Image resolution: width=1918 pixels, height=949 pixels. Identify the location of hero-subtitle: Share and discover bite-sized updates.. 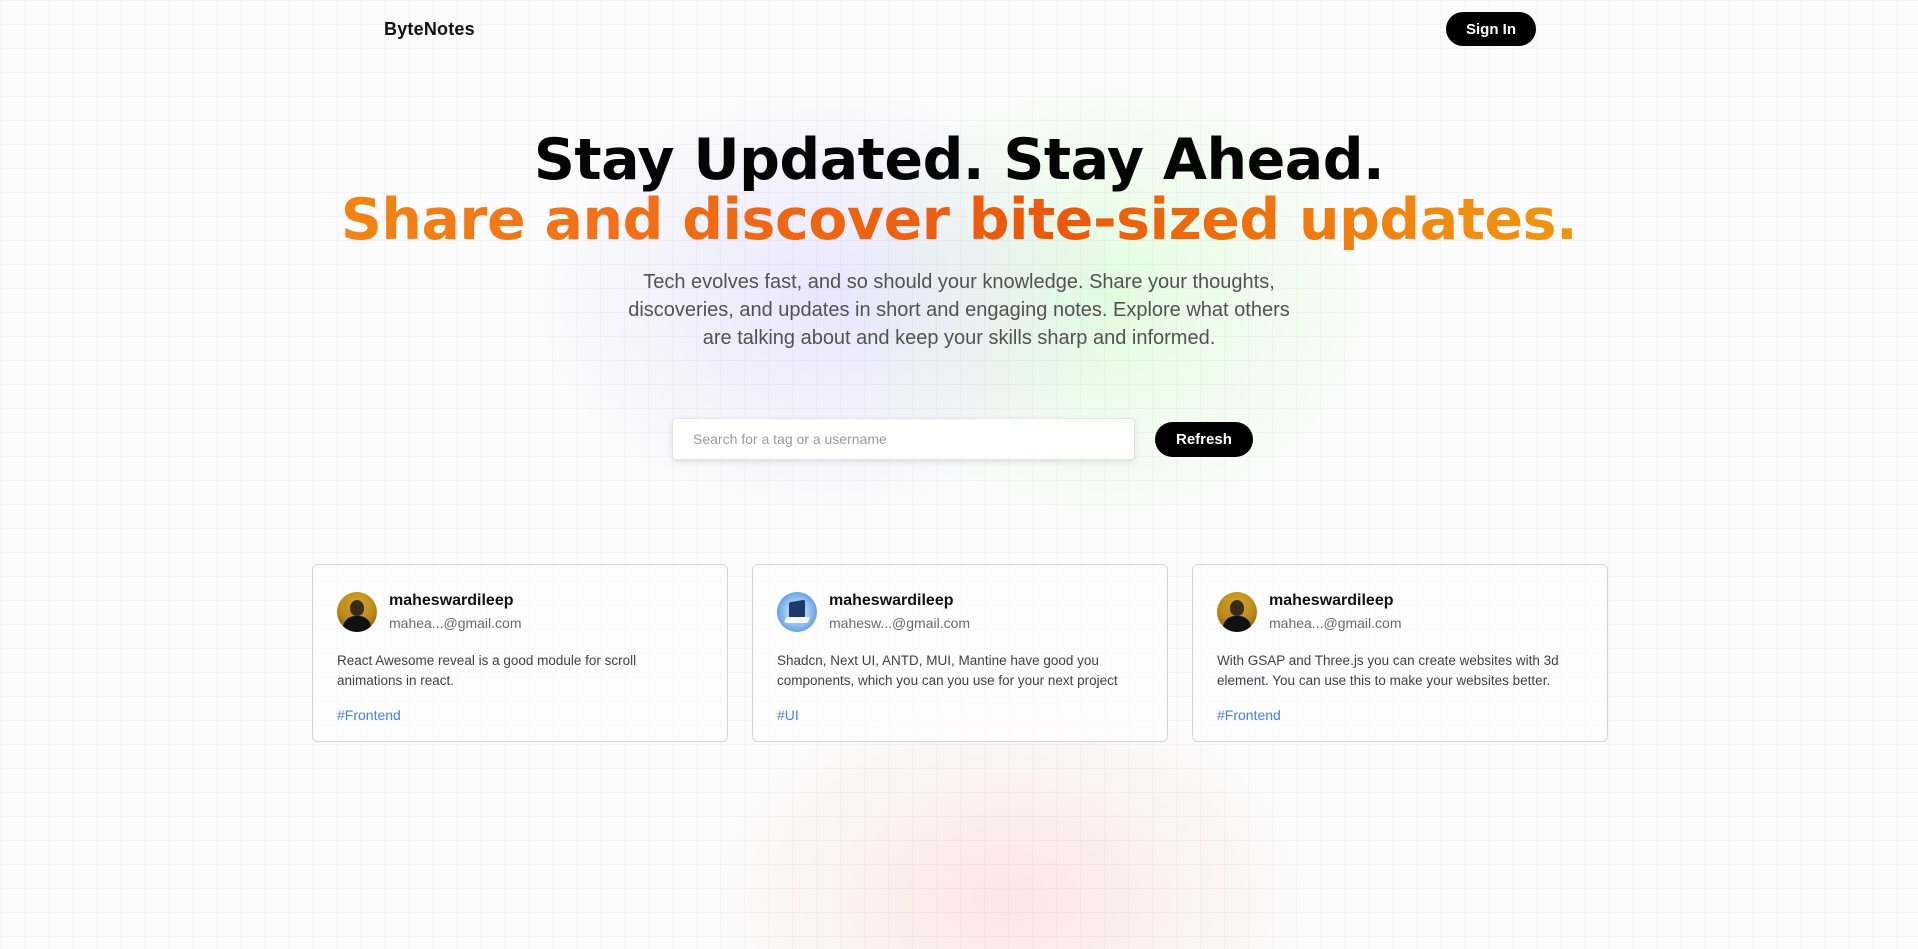
(959, 220).